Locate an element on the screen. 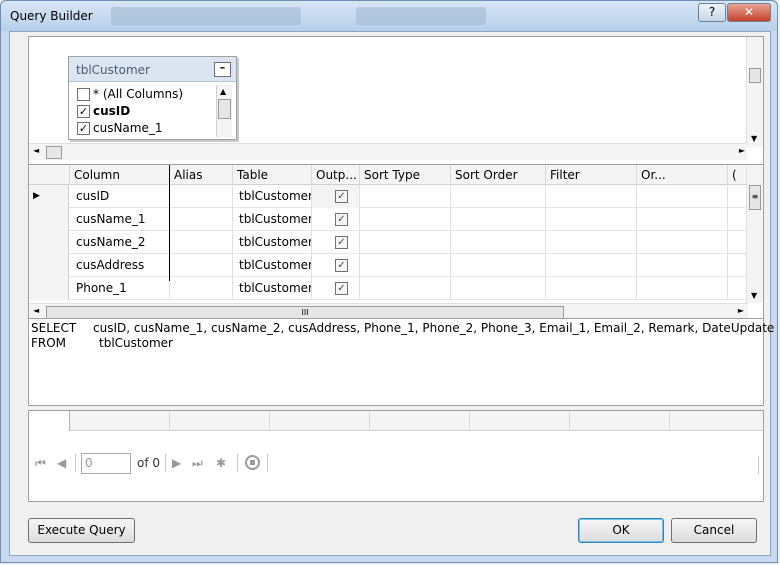 This screenshot has width=780, height=565. grid-row: cusName_1 tblCustomer ✓ is located at coordinates (389, 219).